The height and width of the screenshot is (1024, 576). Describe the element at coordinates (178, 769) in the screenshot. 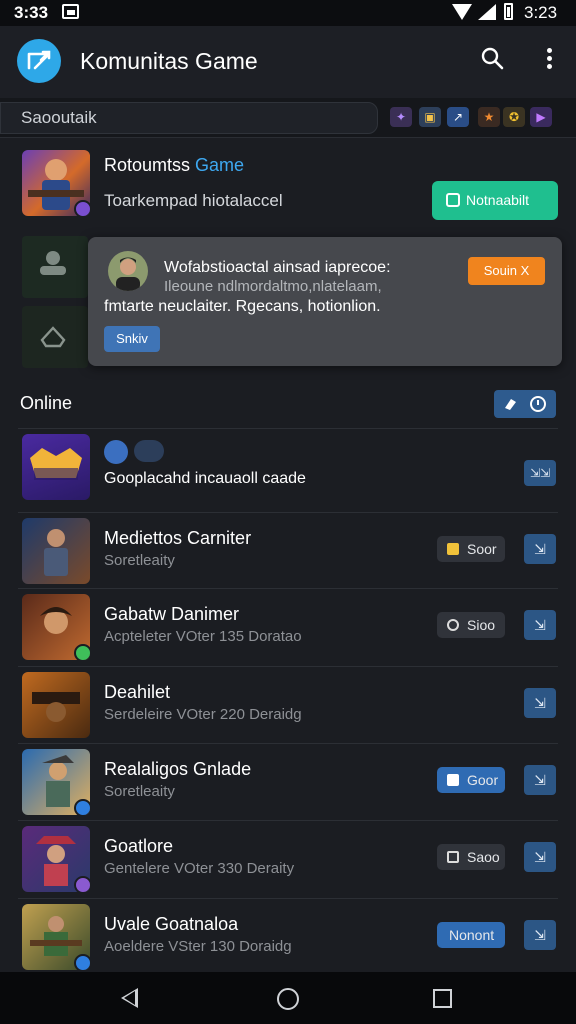

I see `game-name: Realaligos Gnlade` at that location.